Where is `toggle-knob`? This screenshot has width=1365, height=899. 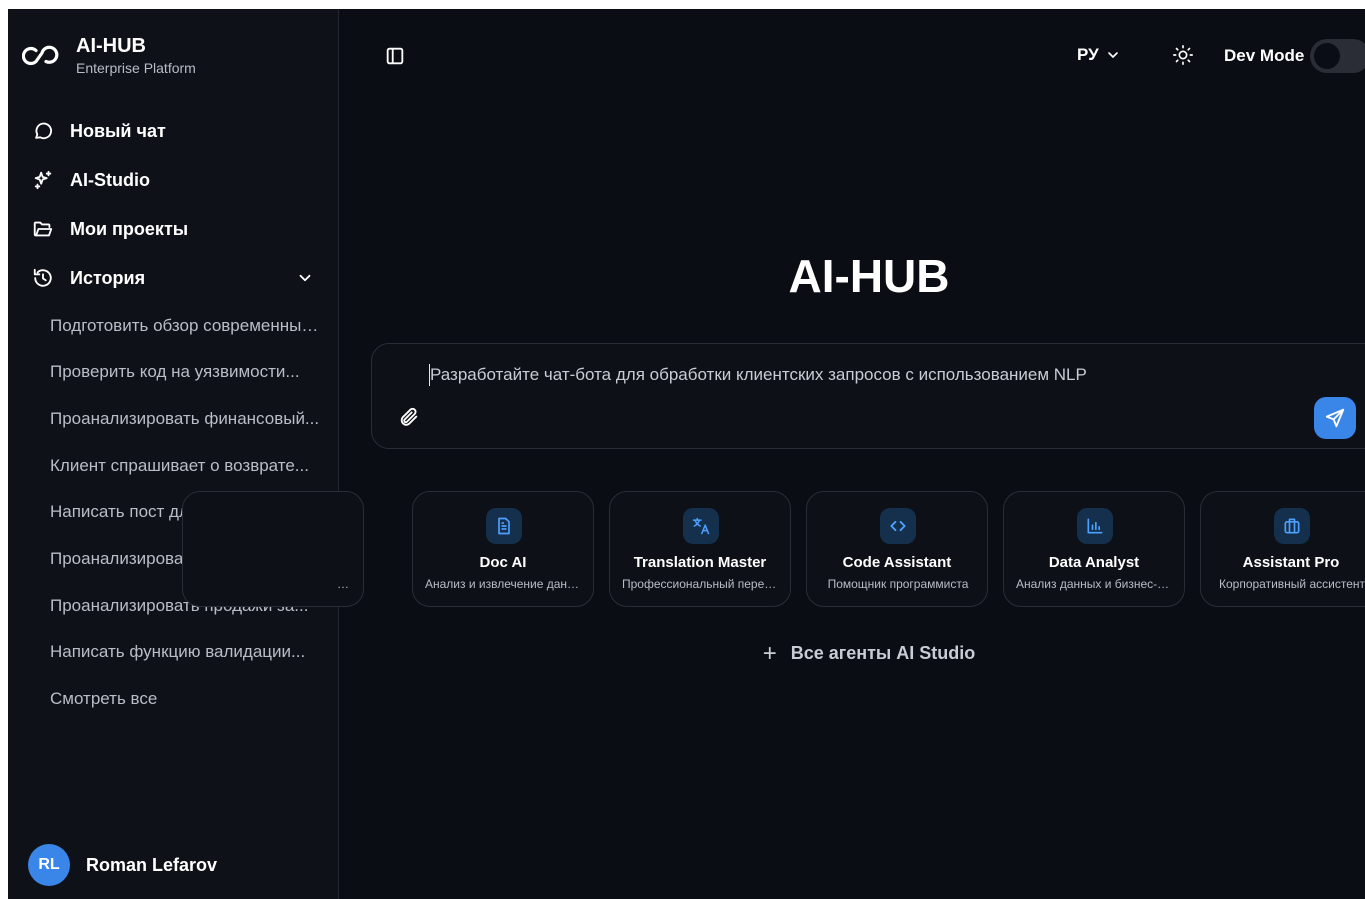
toggle-knob is located at coordinates (1327, 56).